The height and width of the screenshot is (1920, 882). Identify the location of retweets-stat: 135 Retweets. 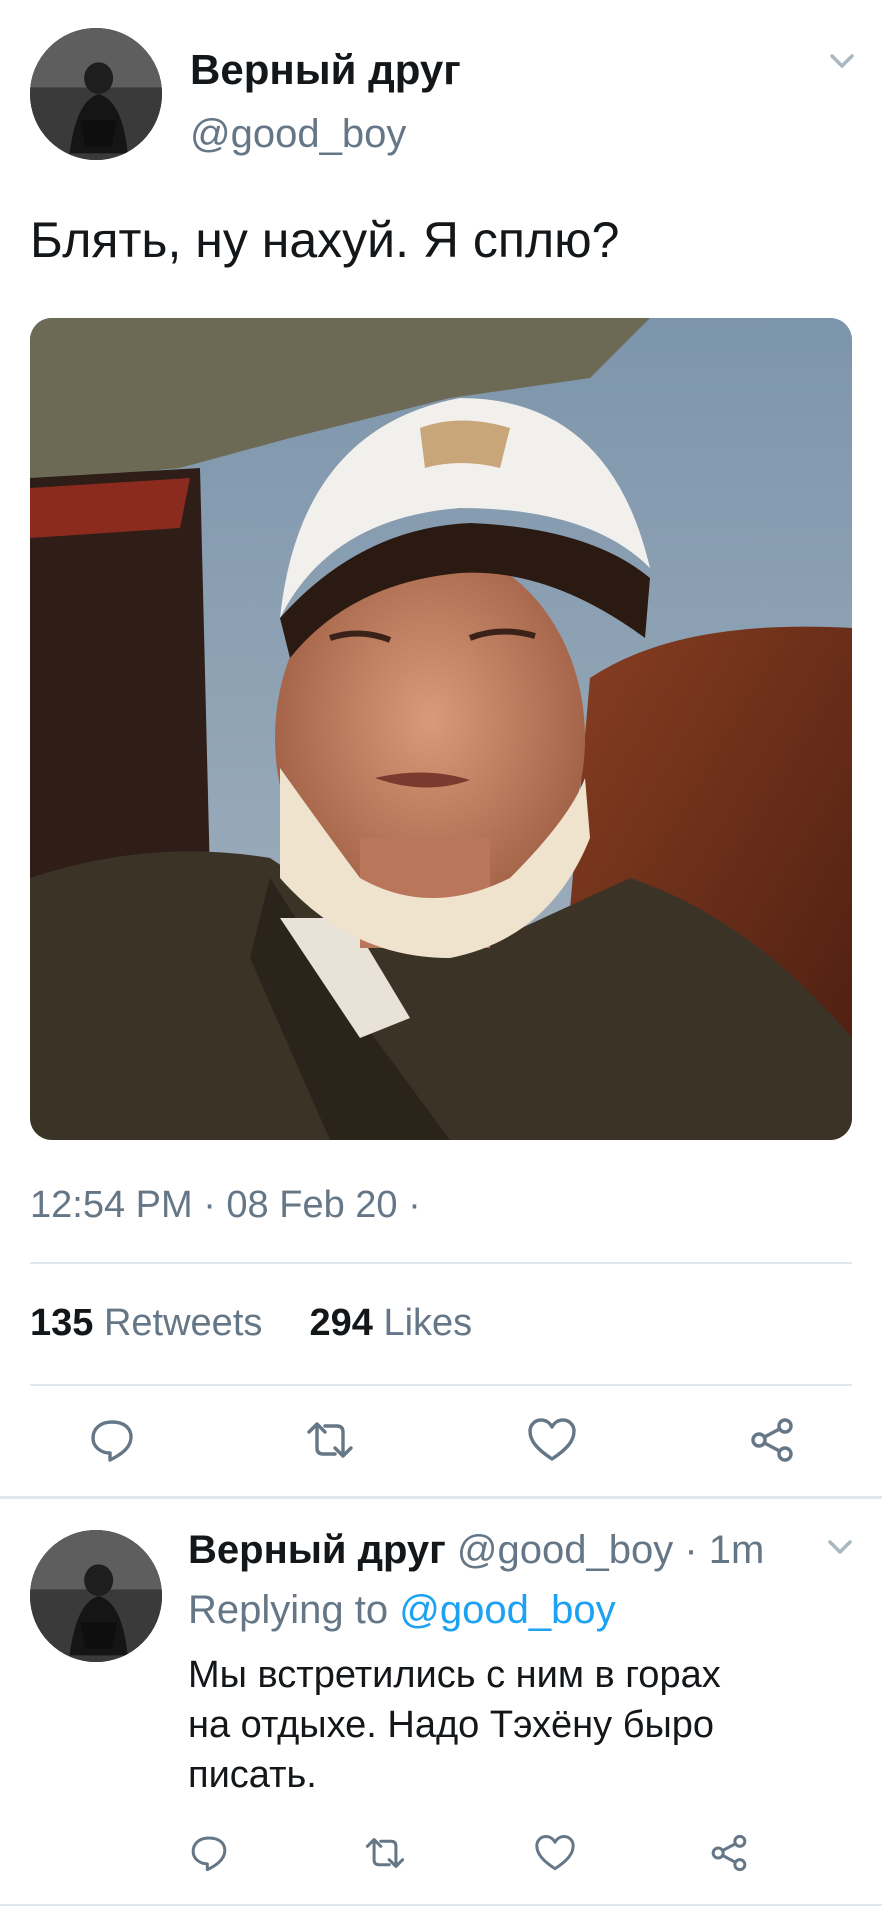
(151, 1323).